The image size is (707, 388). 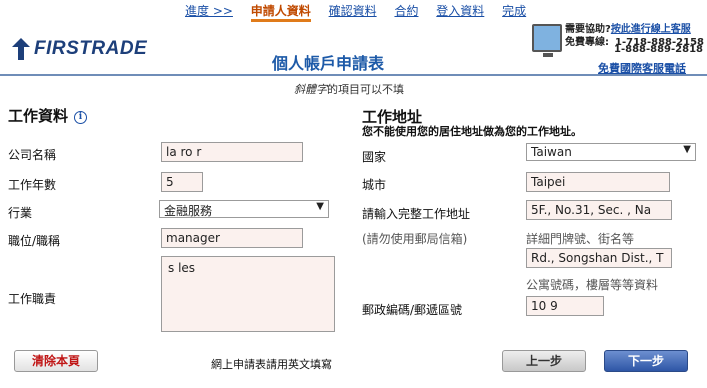 I want to click on industry-select: 金融服務 ▼, so click(x=244, y=209).